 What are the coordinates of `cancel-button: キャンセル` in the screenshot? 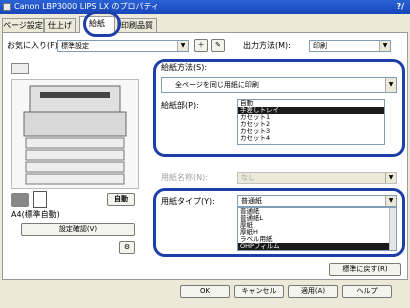 It's located at (259, 291).